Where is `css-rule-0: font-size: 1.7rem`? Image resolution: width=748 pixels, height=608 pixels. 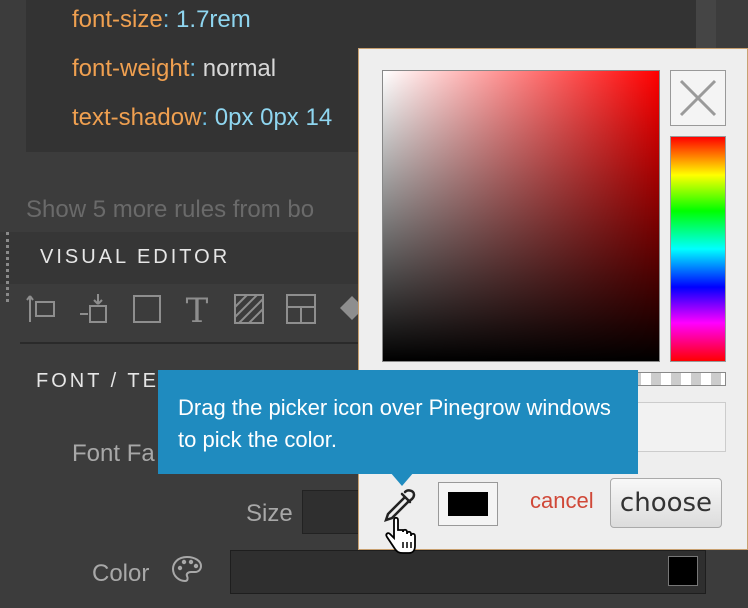
css-rule-0: font-size: 1.7rem is located at coordinates (161, 20).